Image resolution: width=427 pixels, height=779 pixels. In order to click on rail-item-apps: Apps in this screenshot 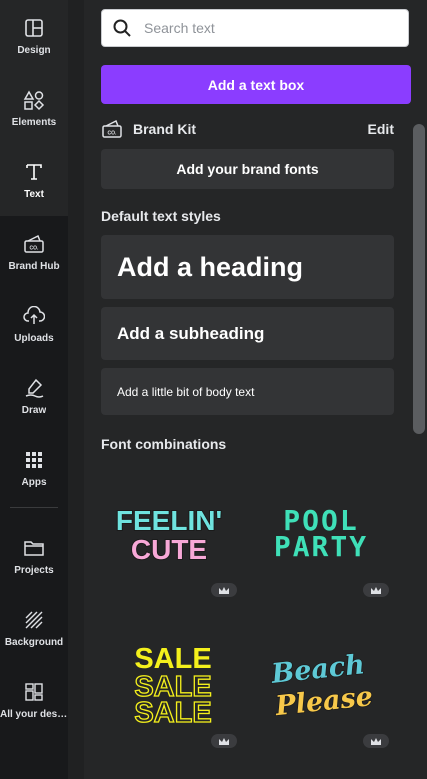, I will do `click(34, 468)`.